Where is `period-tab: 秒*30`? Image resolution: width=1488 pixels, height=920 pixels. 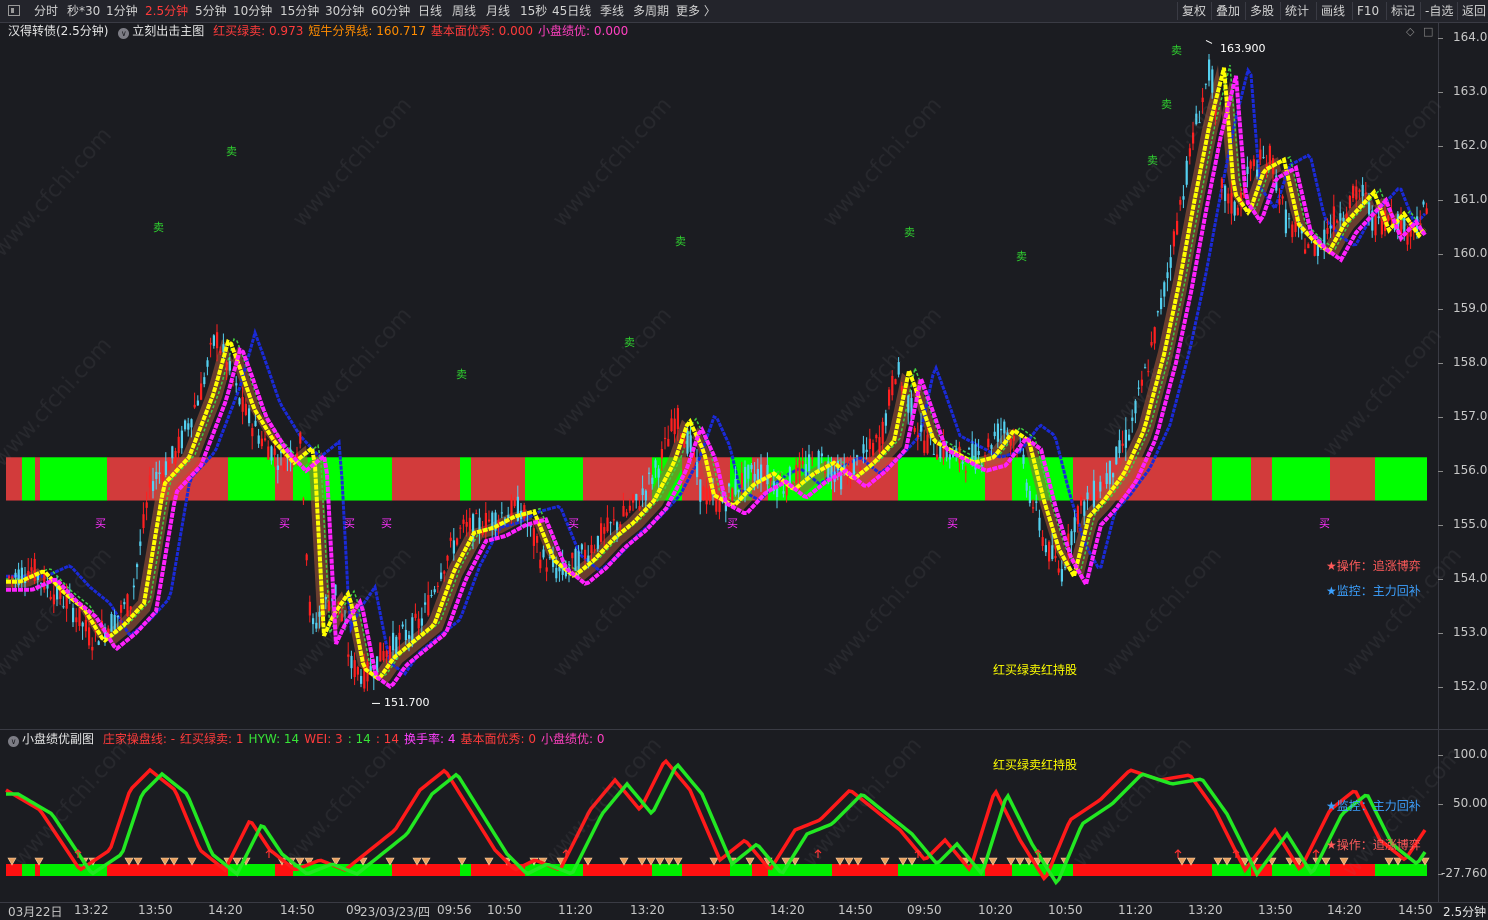
period-tab: 秒*30 is located at coordinates (83, 11).